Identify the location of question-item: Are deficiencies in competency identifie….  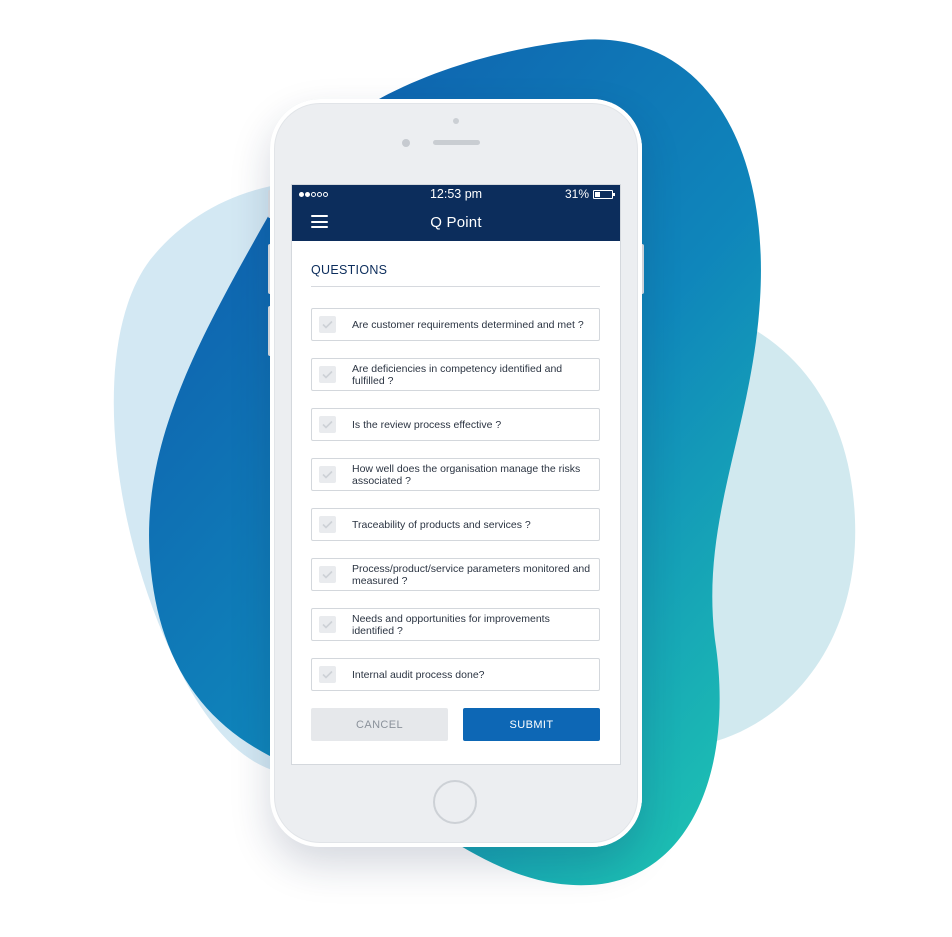
(455, 374).